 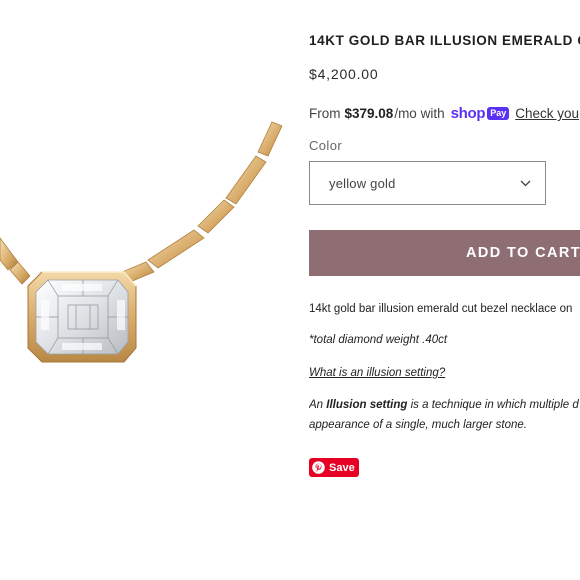 What do you see at coordinates (369, 113) in the screenshot?
I see `installments-amount: $379.08` at bounding box center [369, 113].